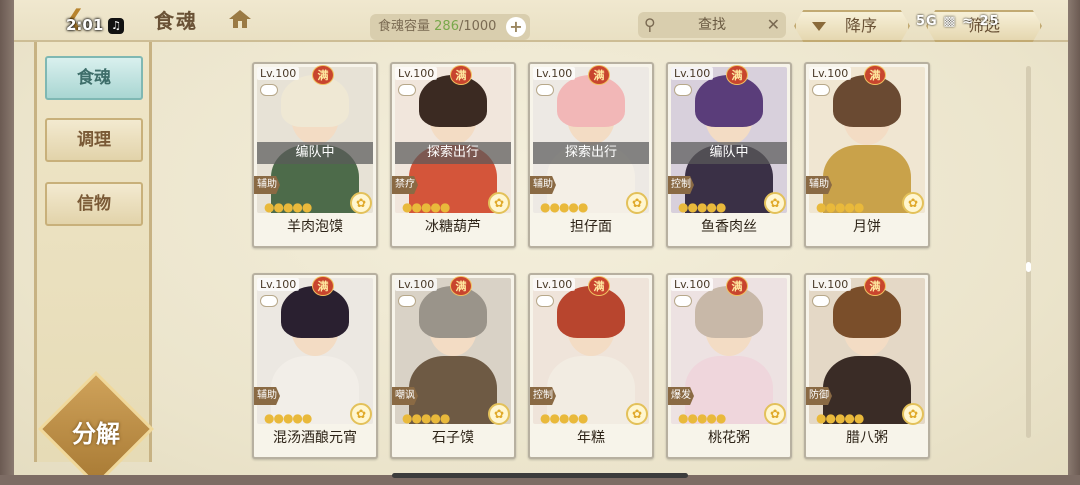  Describe the element at coordinates (240, 19) in the screenshot. I see `home-icon` at that location.